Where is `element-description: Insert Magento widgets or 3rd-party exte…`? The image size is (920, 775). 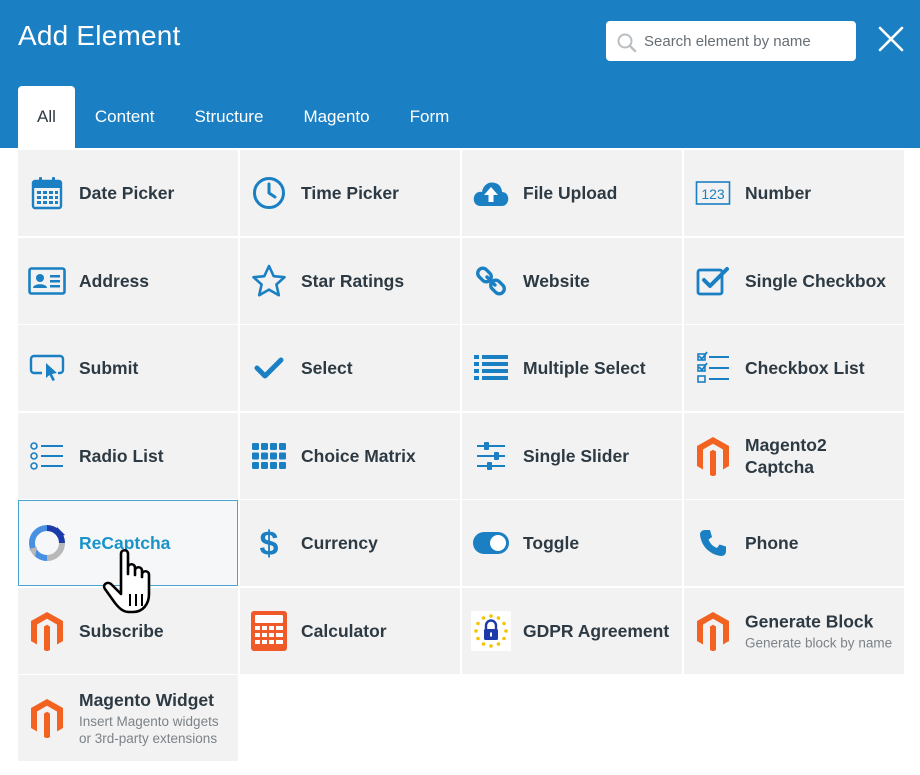
element-description: Insert Magento widgets or 3rd-party exte… is located at coordinates (149, 730).